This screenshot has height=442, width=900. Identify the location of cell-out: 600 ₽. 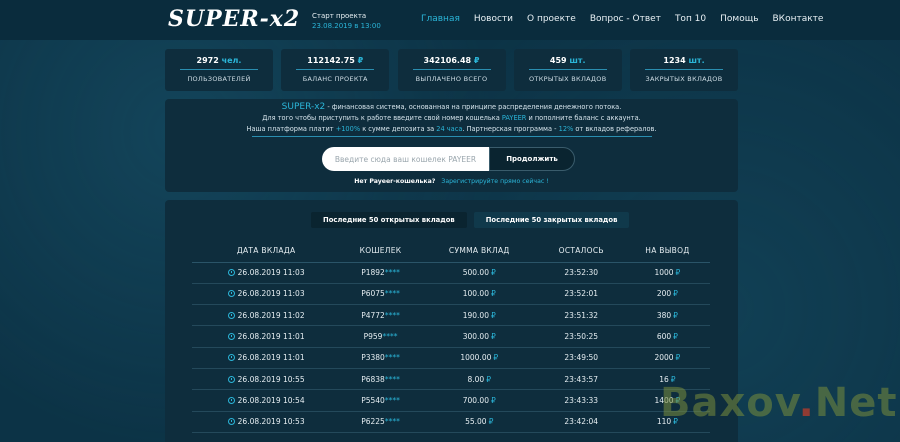
(667, 336).